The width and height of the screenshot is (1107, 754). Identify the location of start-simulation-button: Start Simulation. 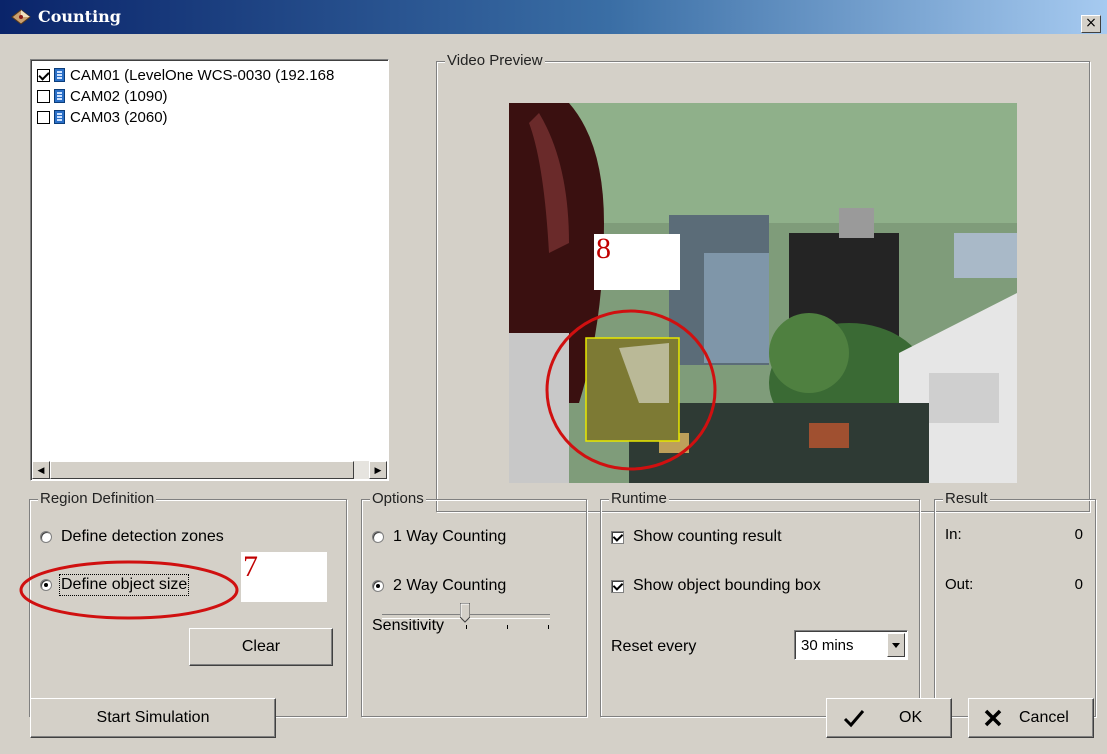
(153, 718).